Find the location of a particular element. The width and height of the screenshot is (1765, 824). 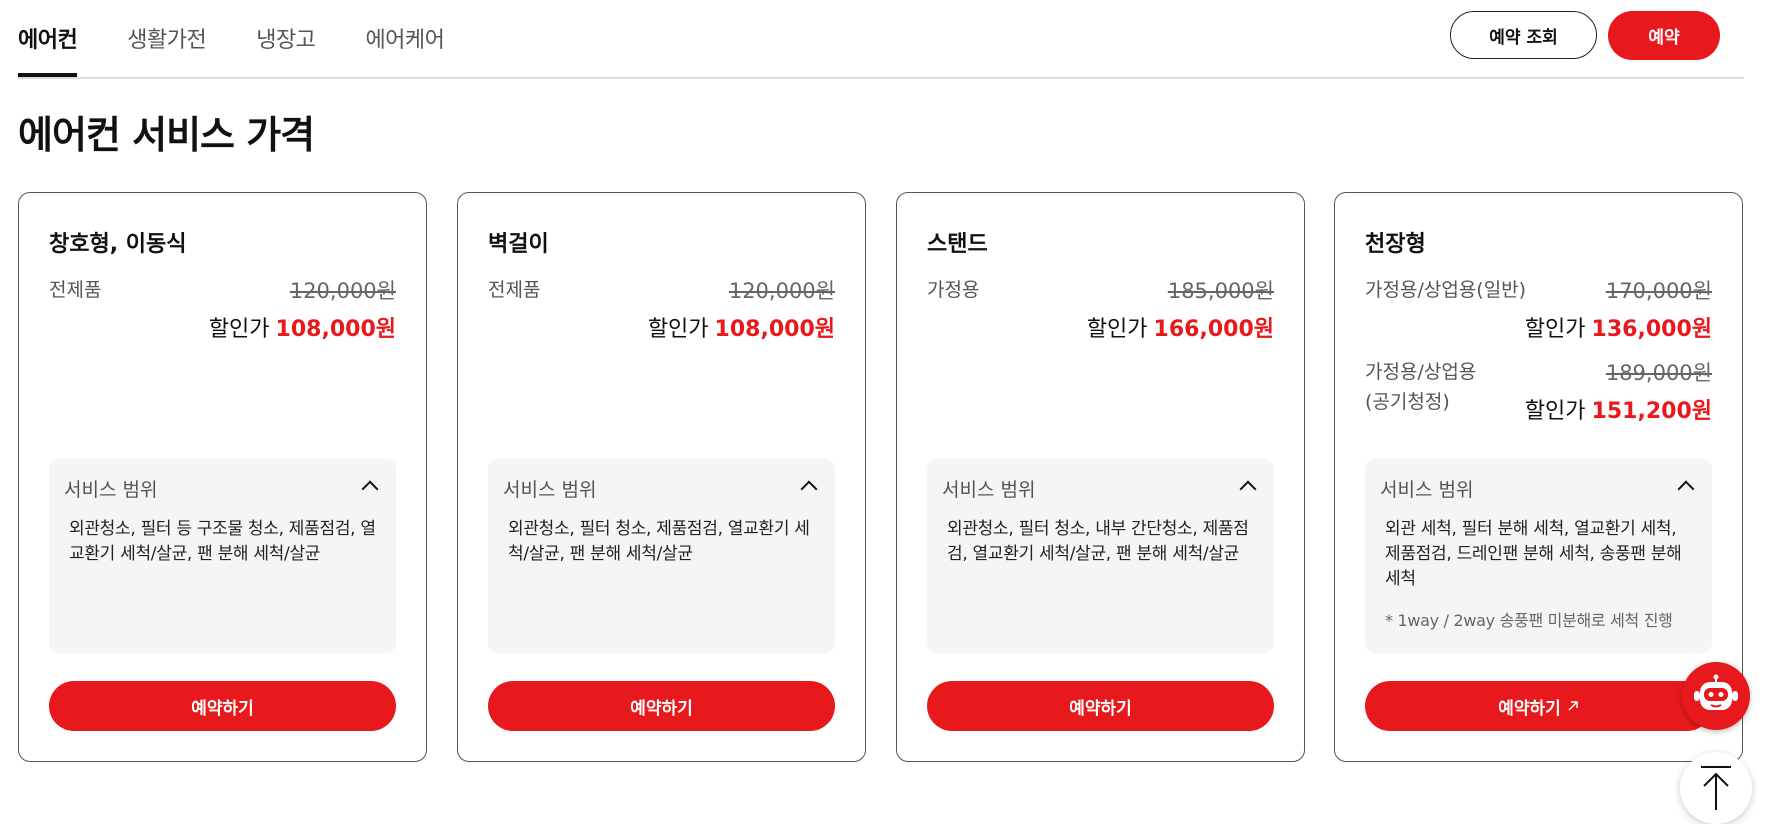

book-button-external: 예약하기 is located at coordinates (1538, 706).